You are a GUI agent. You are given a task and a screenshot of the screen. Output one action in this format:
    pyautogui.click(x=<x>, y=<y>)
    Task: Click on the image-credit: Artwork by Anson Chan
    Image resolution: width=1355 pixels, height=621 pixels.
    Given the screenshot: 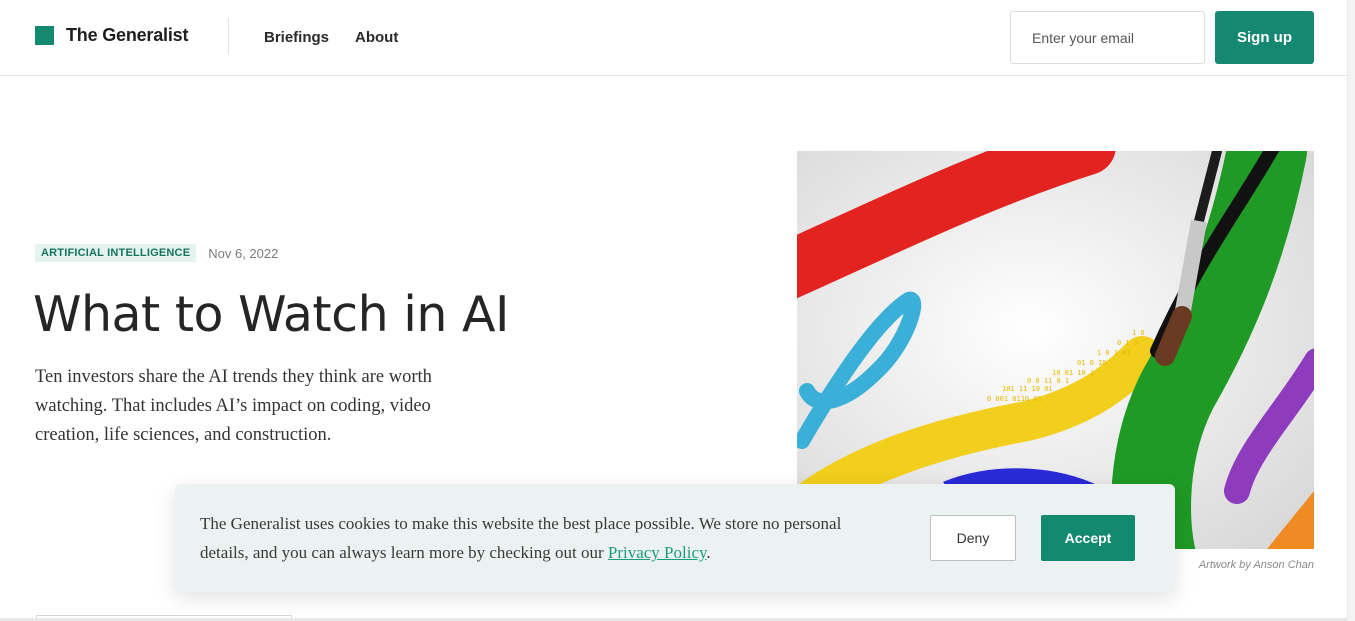 What is the action you would take?
    pyautogui.click(x=1256, y=565)
    